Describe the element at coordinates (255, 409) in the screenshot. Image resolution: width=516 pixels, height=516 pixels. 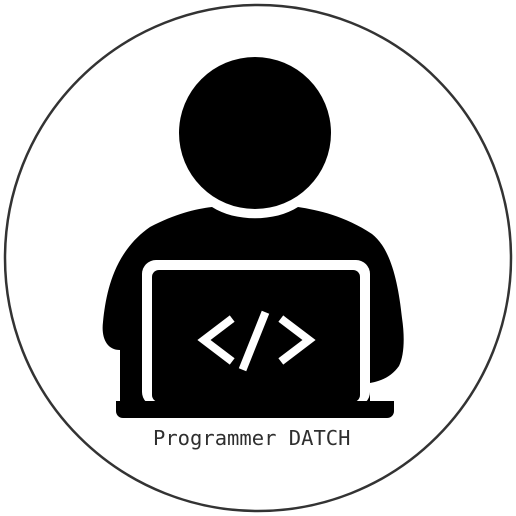
I see `laptop-base` at that location.